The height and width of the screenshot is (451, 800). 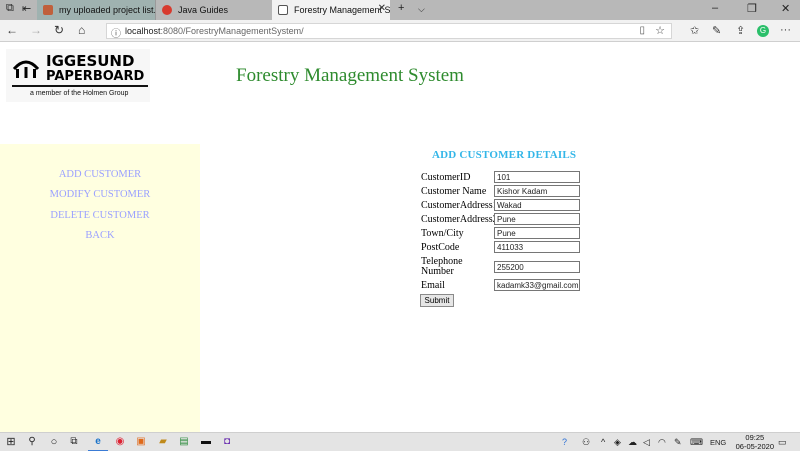 What do you see at coordinates (537, 285) in the screenshot?
I see `email-input` at bounding box center [537, 285].